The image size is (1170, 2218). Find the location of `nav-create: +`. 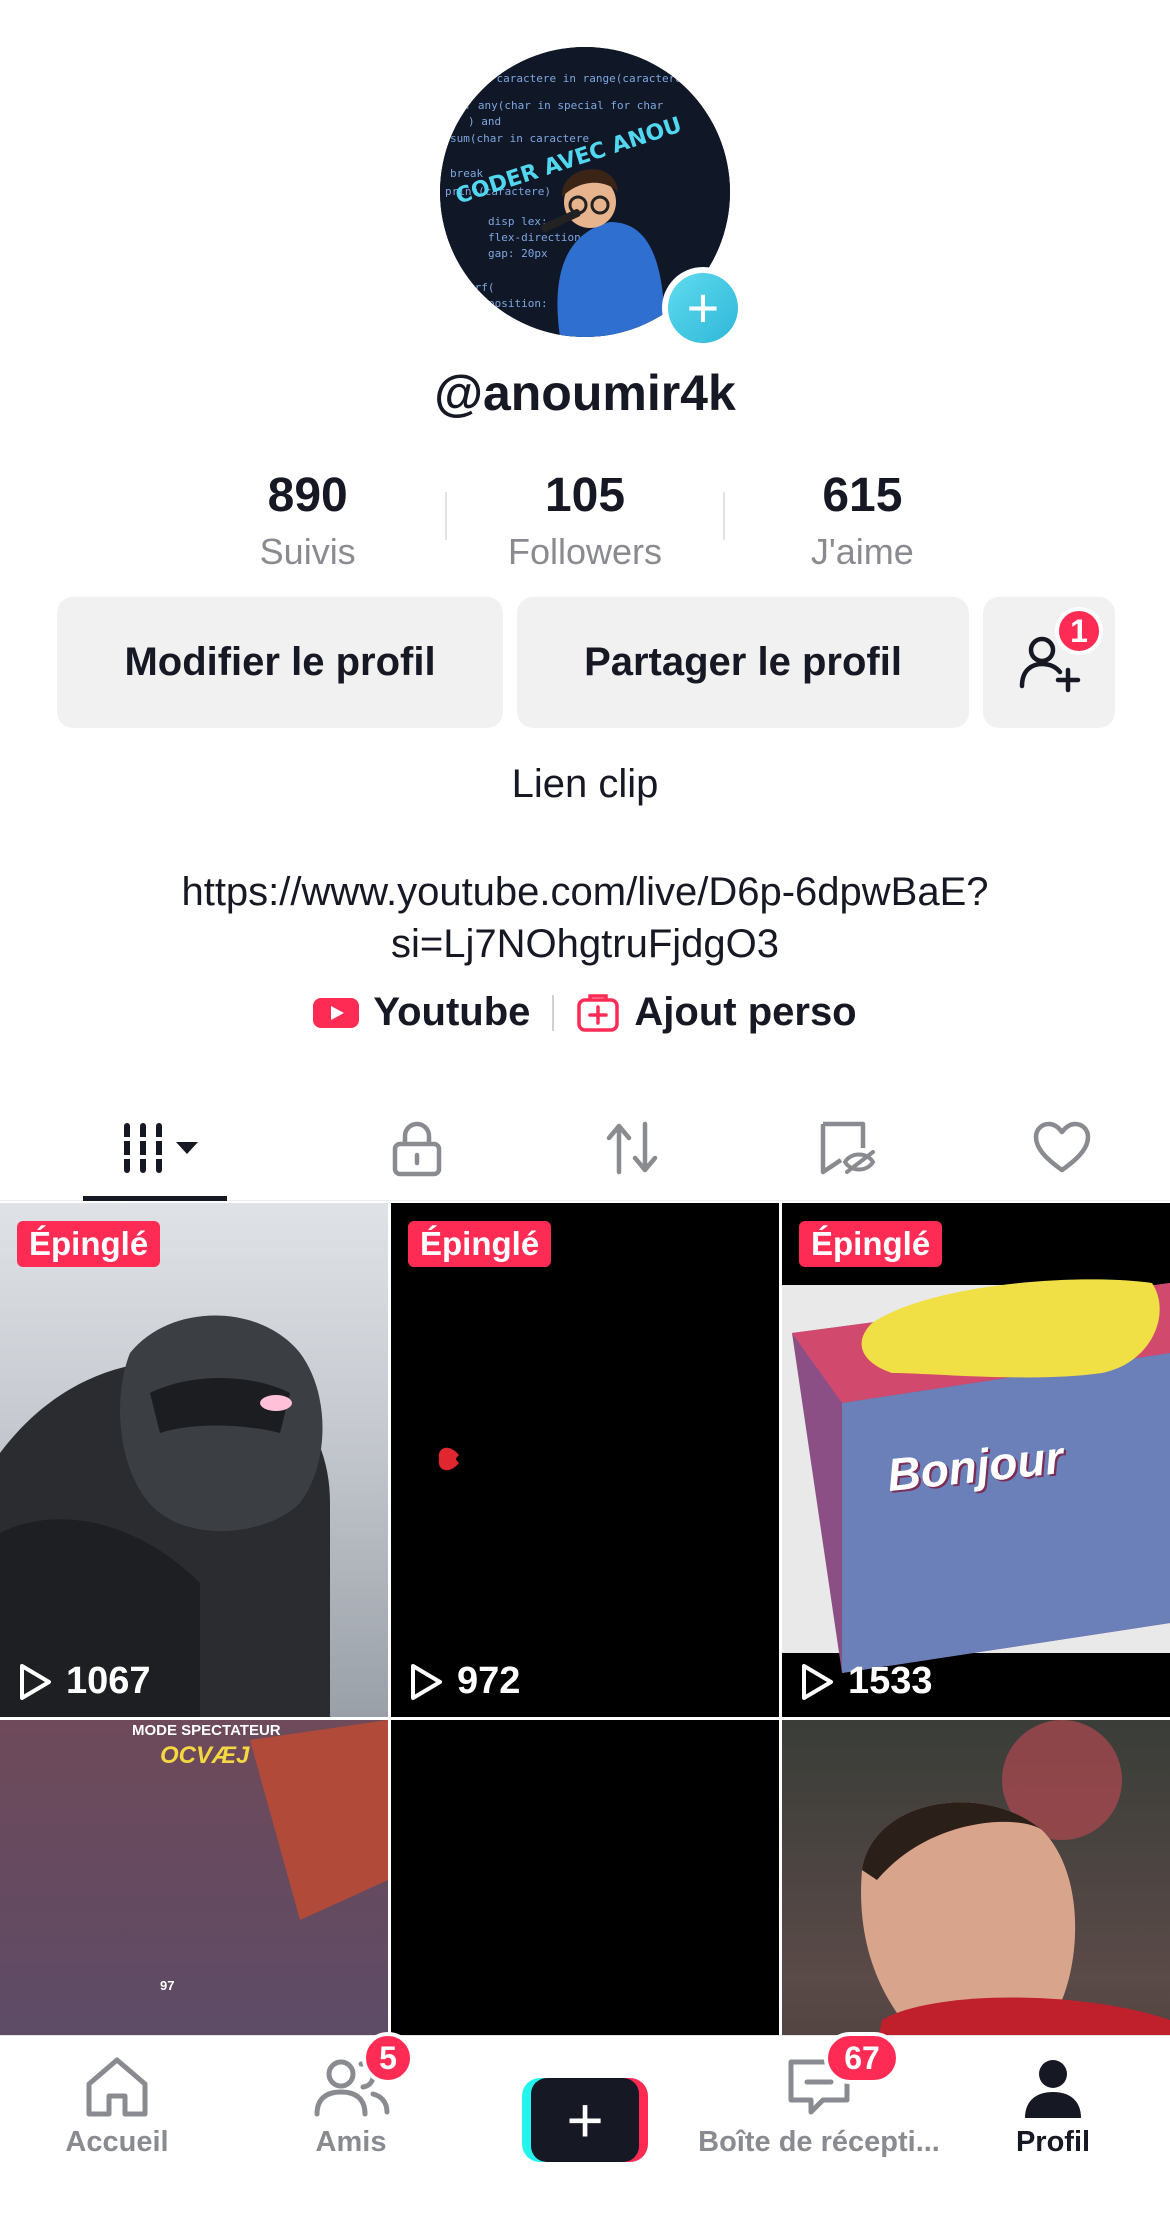

nav-create: + is located at coordinates (585, 2127).